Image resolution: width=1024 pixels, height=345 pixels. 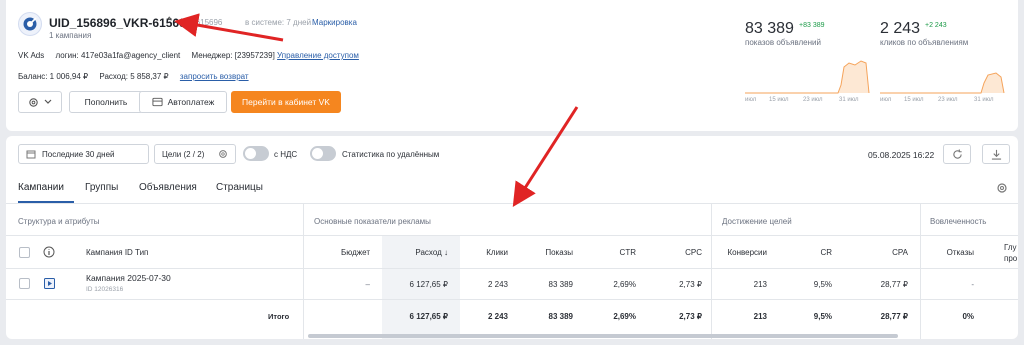 What do you see at coordinates (229, 27) in the screenshot?
I see `arrow-to-account` at bounding box center [229, 27].